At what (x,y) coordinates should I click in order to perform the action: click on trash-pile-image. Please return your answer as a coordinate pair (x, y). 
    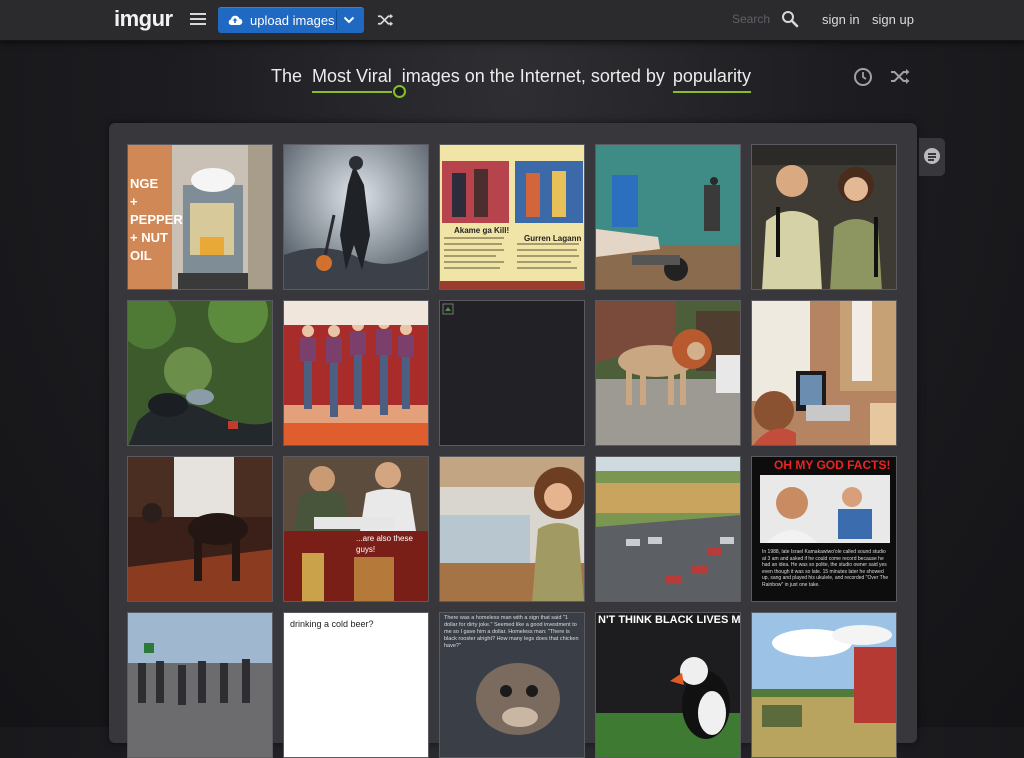
    Looking at the image, I should click on (200, 373).